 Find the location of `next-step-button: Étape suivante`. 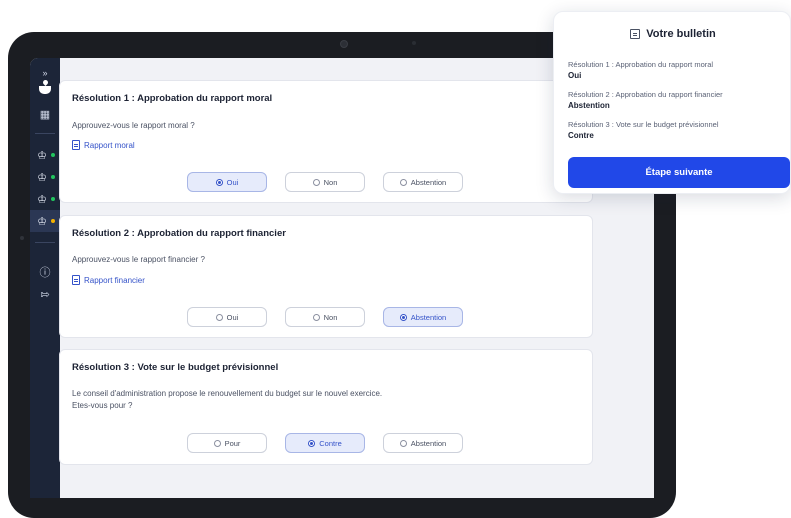

next-step-button: Étape suivante is located at coordinates (679, 172).